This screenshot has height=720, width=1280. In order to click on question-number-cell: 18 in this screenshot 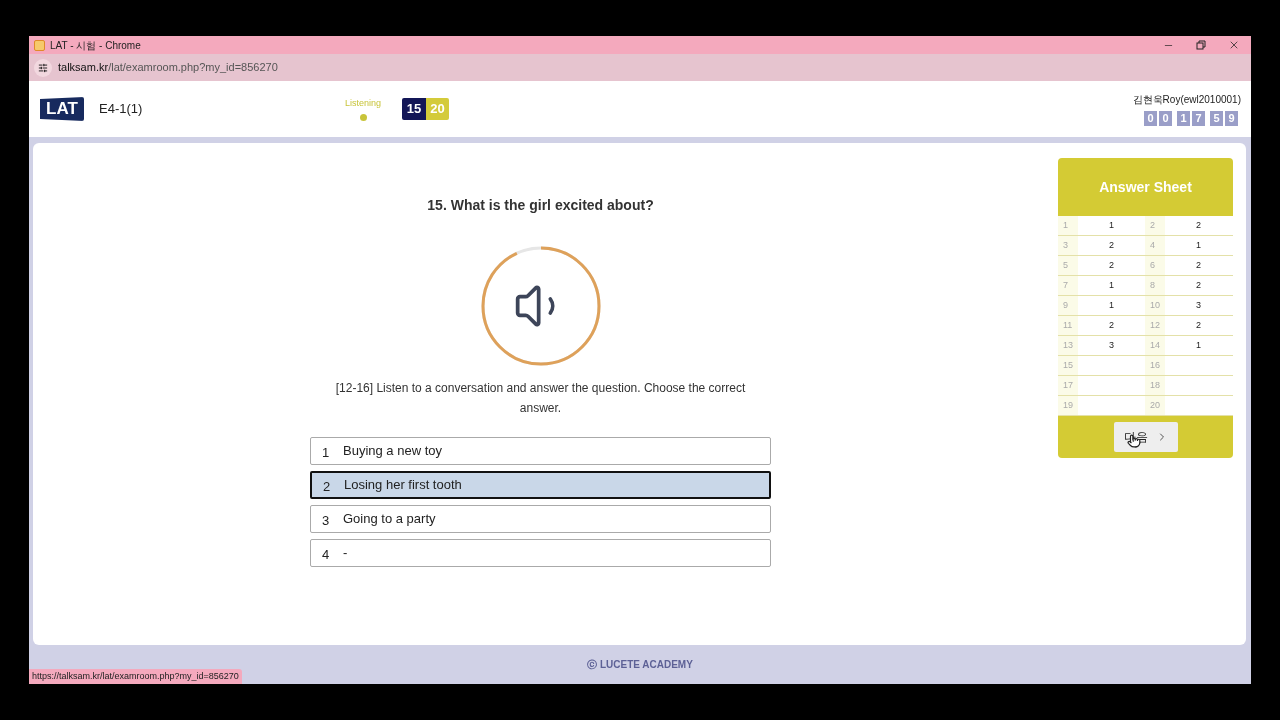, I will do `click(1155, 385)`.